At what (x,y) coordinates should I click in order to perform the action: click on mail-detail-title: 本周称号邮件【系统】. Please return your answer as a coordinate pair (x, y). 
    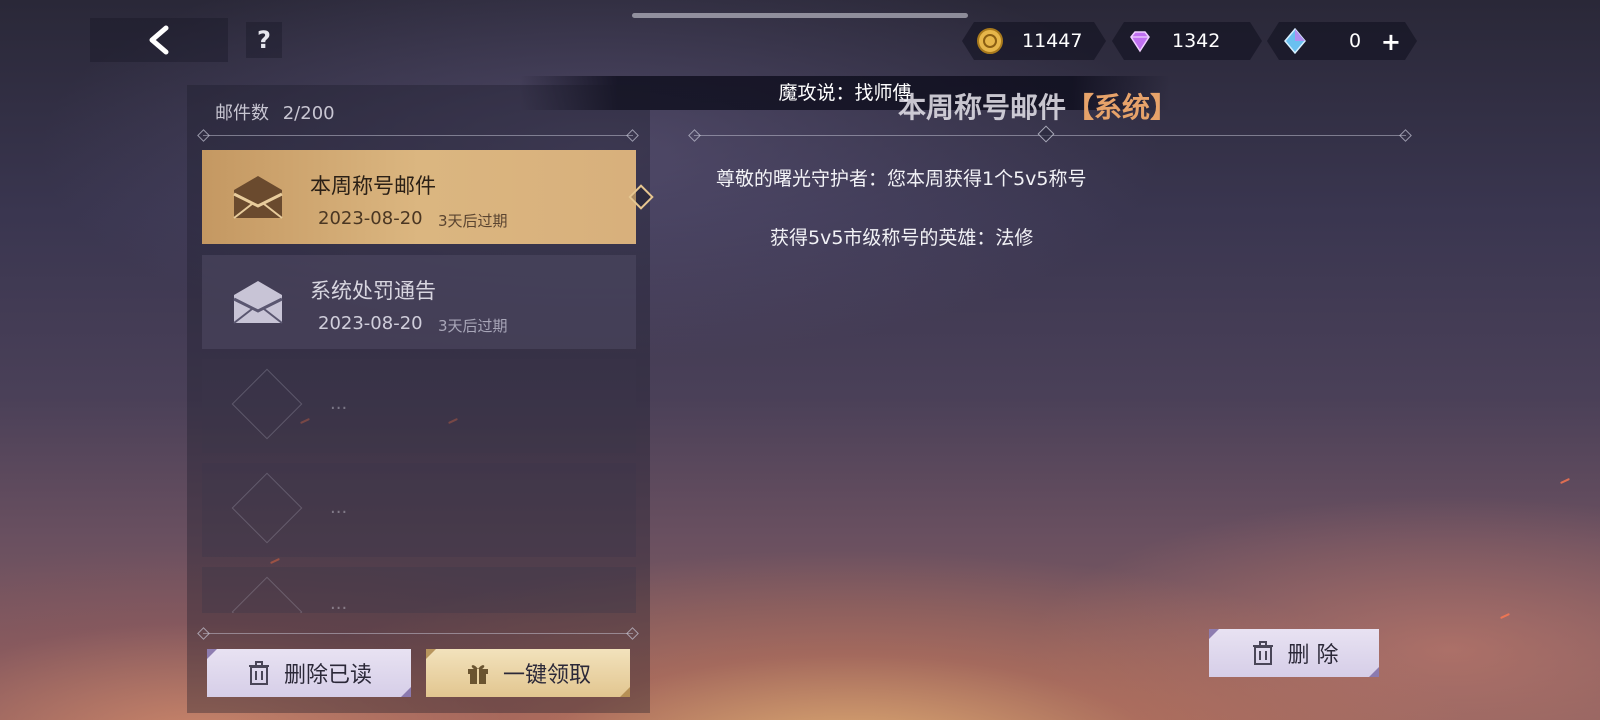
    Looking at the image, I should click on (1038, 106).